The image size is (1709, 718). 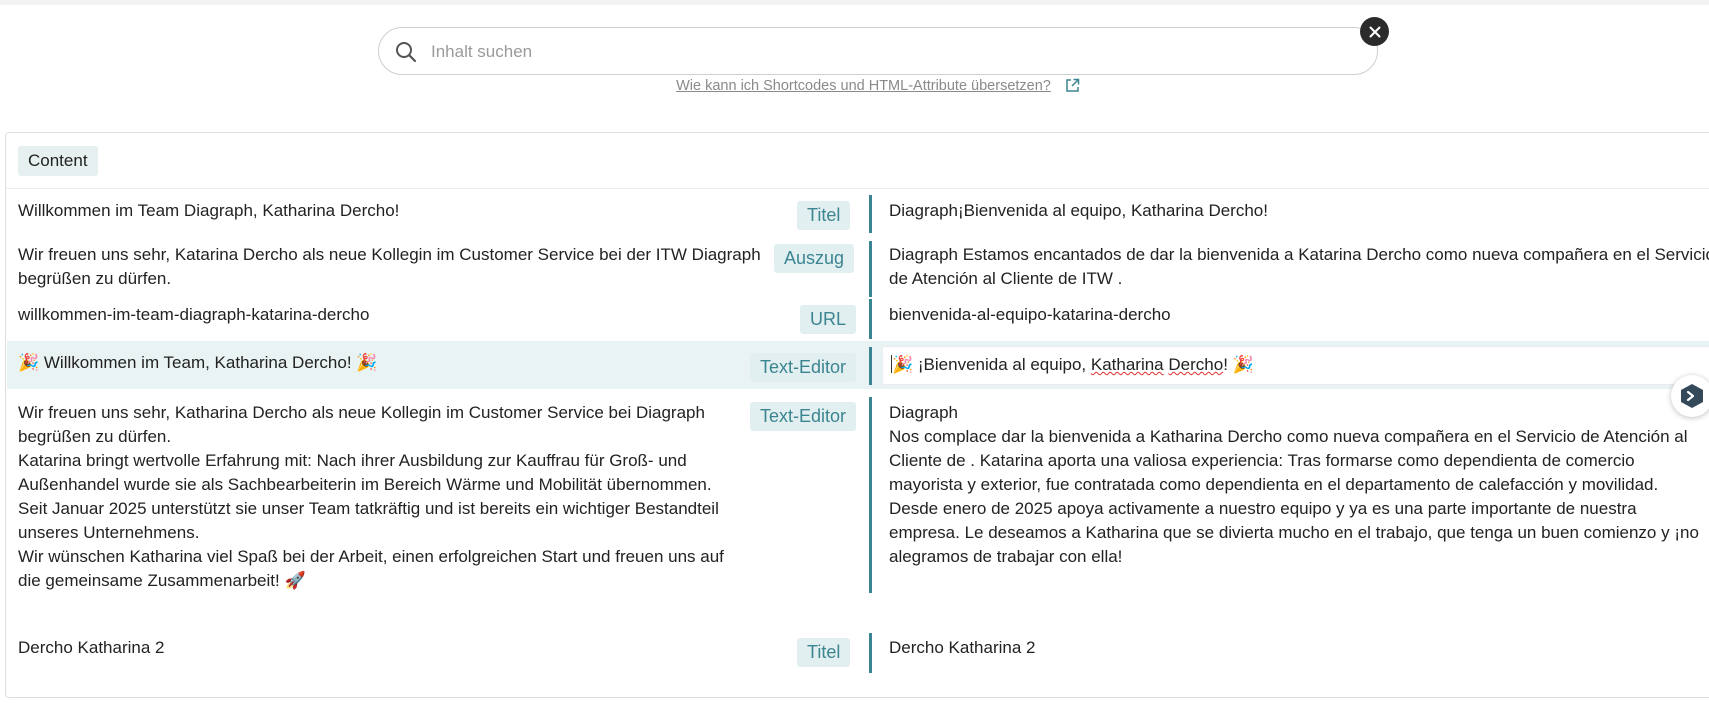 I want to click on spellcheck-word: Dercho, so click(x=1196, y=364).